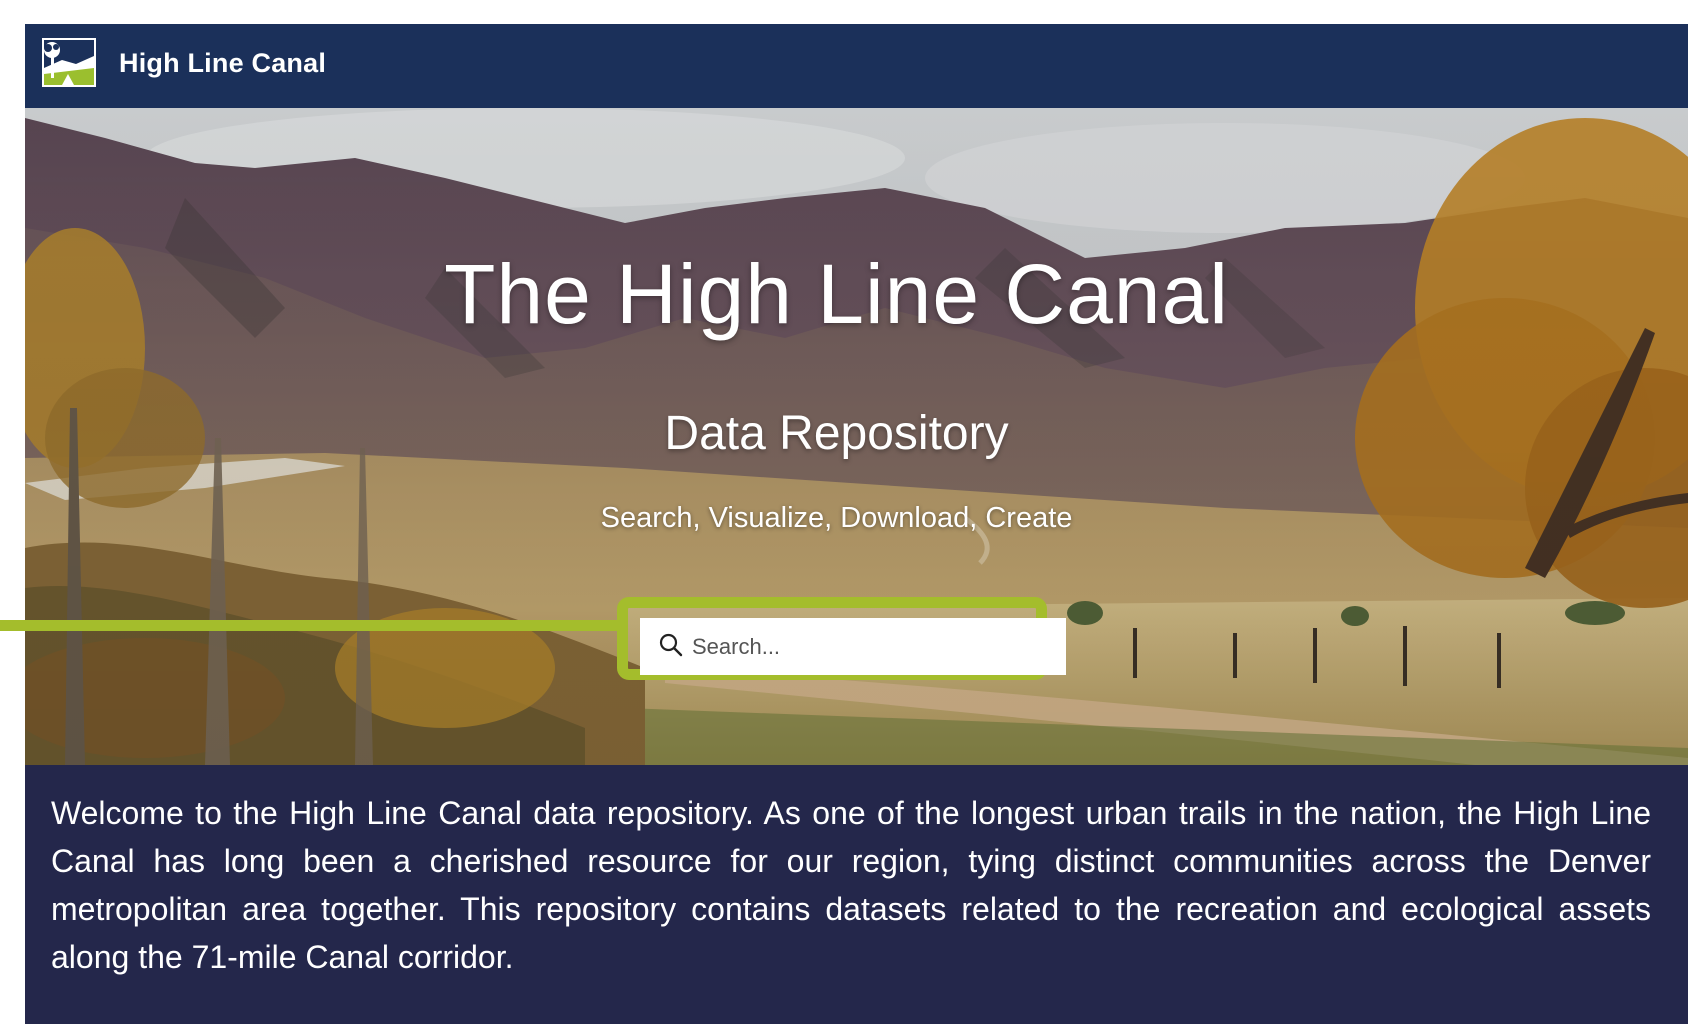 This screenshot has width=1688, height=1024. Describe the element at coordinates (836, 294) in the screenshot. I see `hero-title: The High Line Canal` at that location.